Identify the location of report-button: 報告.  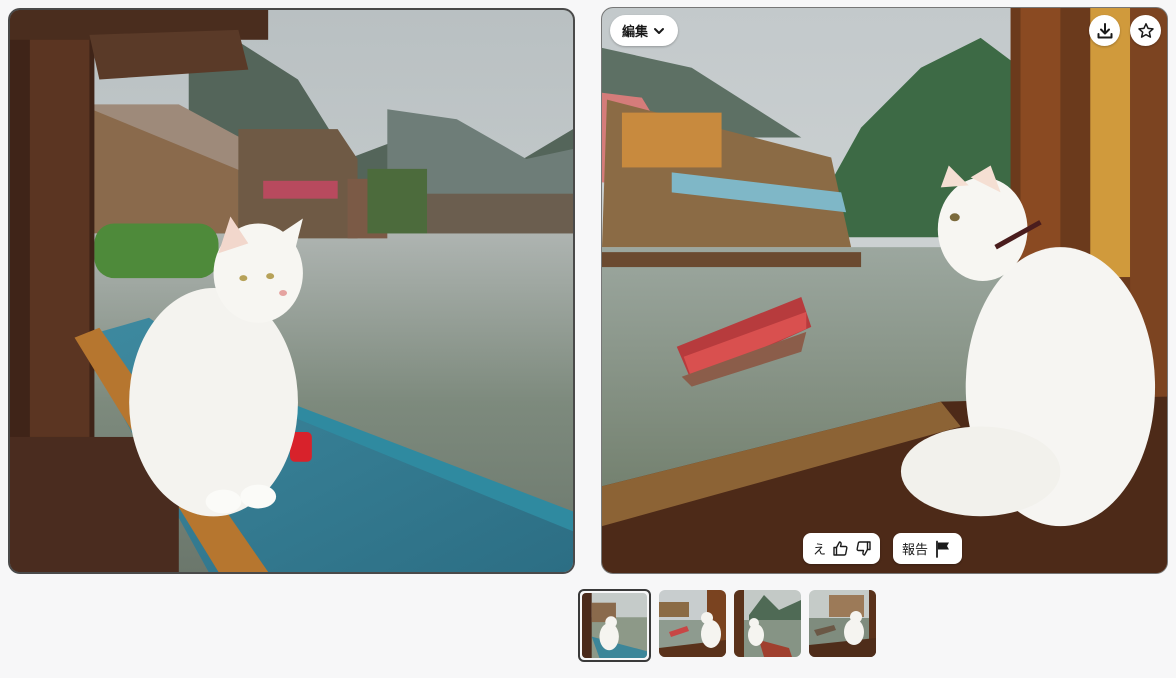
(928, 548).